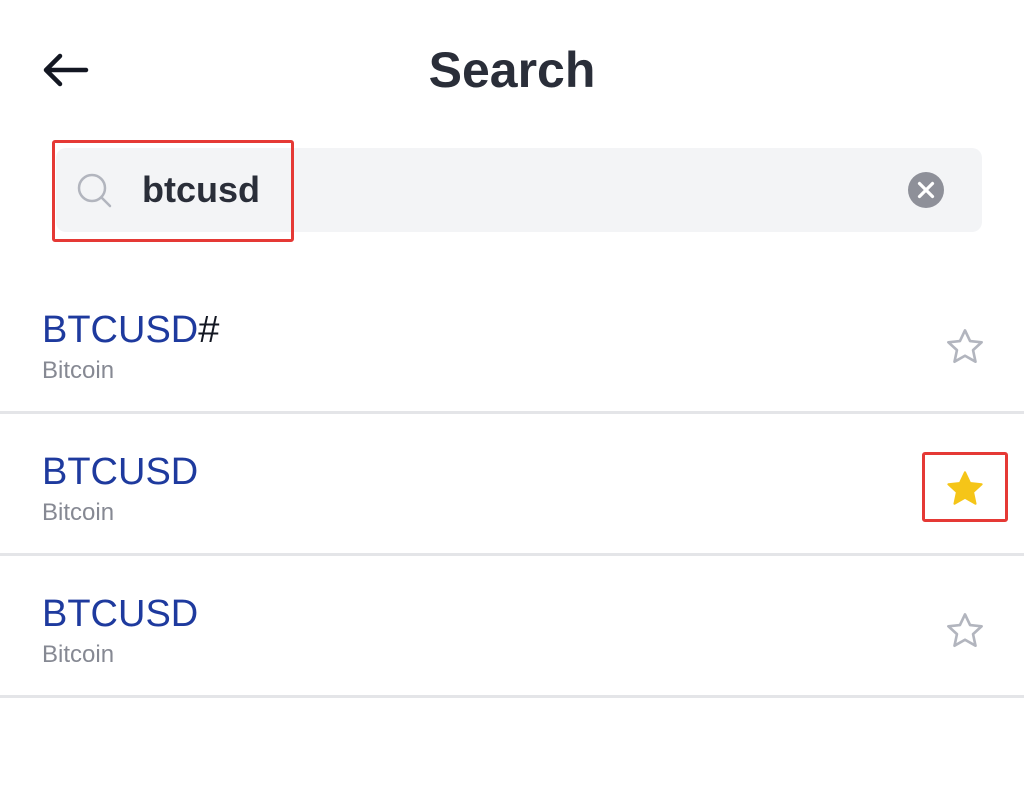 The image size is (1024, 787). I want to click on search-input, so click(512, 190).